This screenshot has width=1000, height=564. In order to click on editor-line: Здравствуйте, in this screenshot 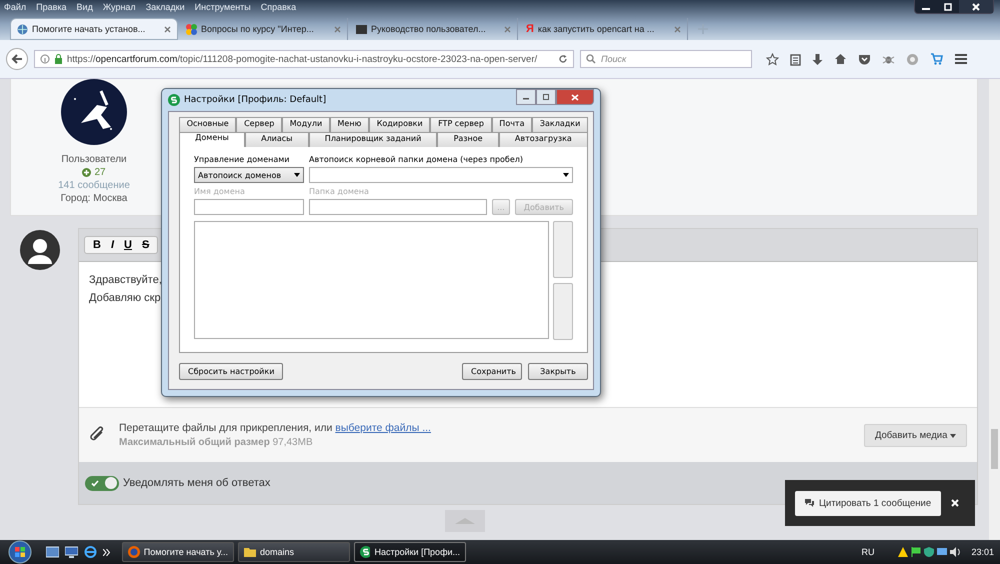, I will do `click(126, 280)`.